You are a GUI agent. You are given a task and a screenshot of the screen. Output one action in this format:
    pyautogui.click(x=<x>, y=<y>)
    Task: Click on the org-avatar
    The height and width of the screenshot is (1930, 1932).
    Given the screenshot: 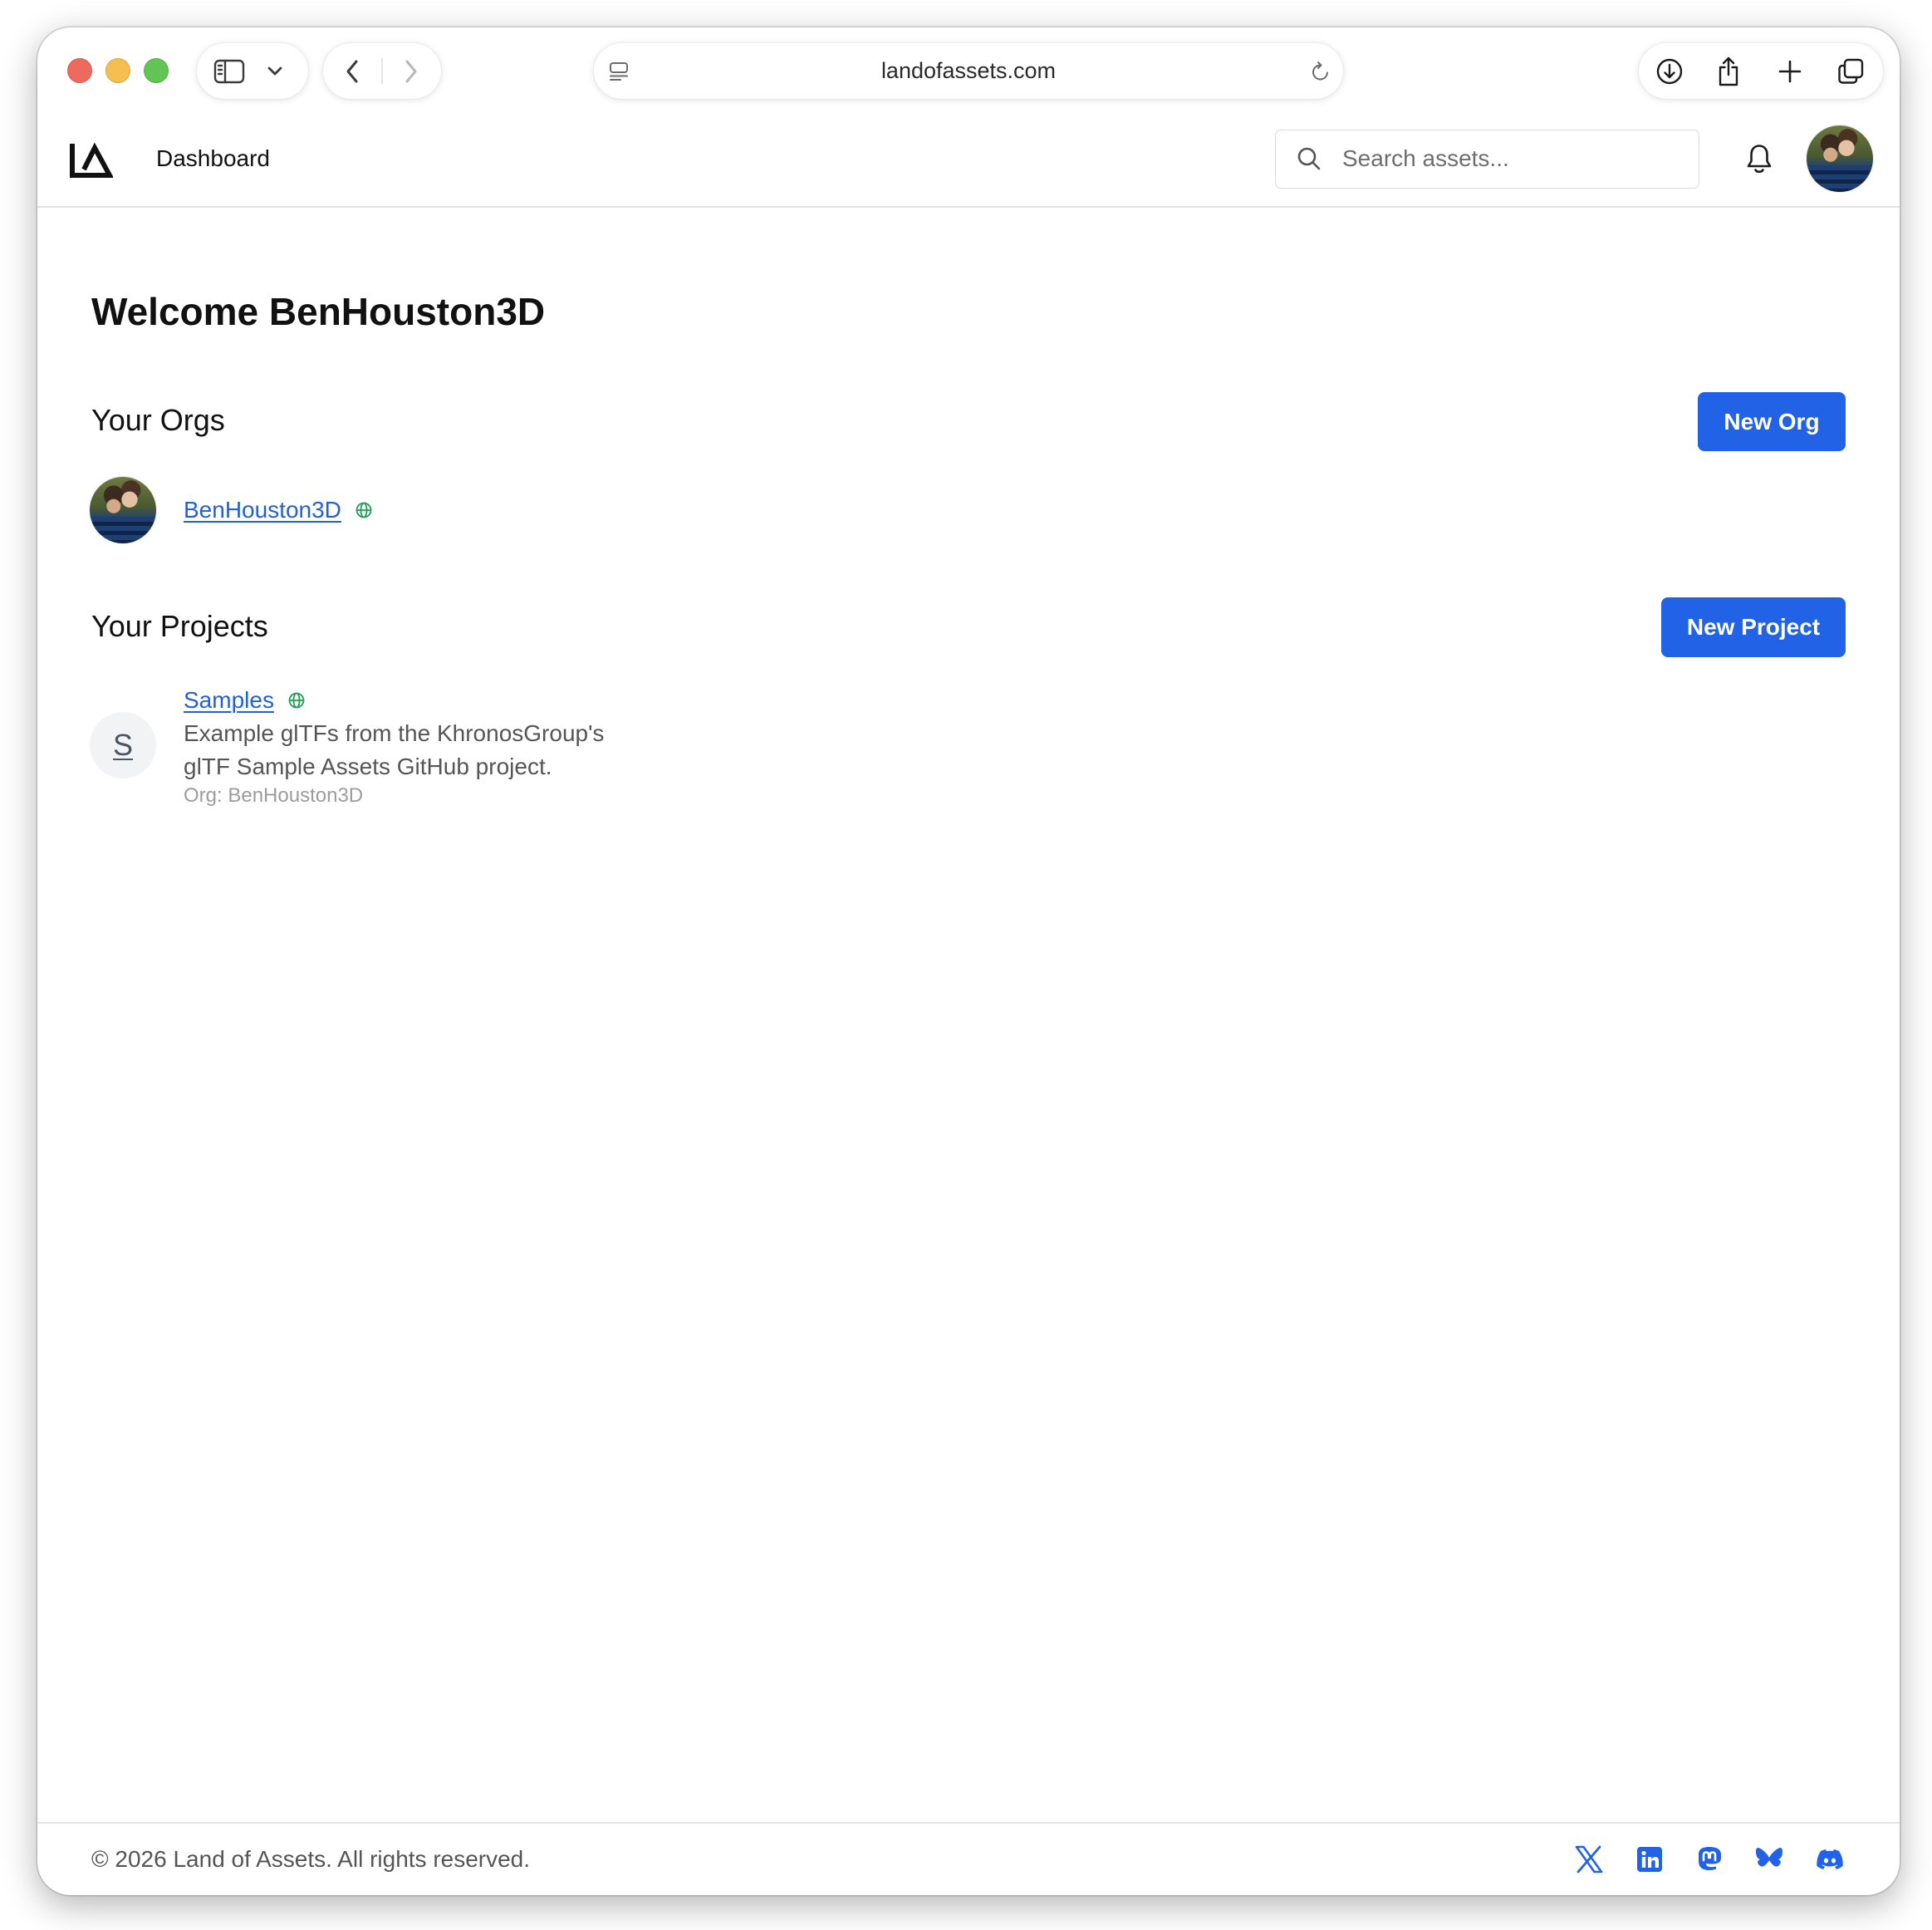 What is the action you would take?
    pyautogui.click(x=123, y=510)
    